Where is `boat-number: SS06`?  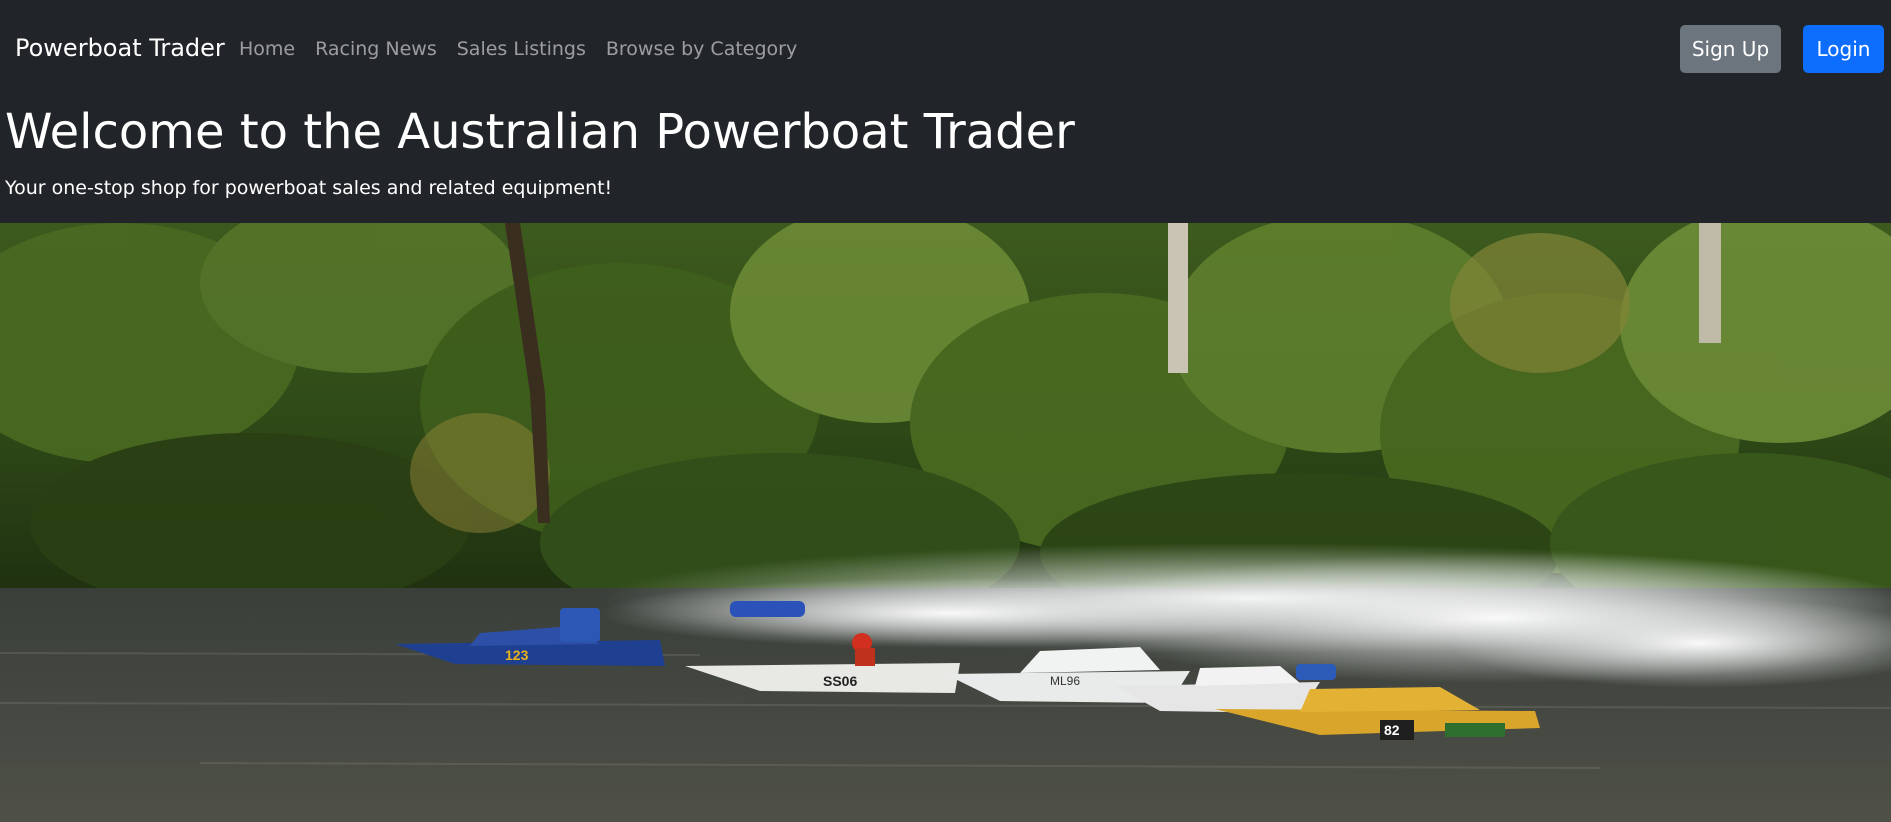
boat-number: SS06 is located at coordinates (840, 681).